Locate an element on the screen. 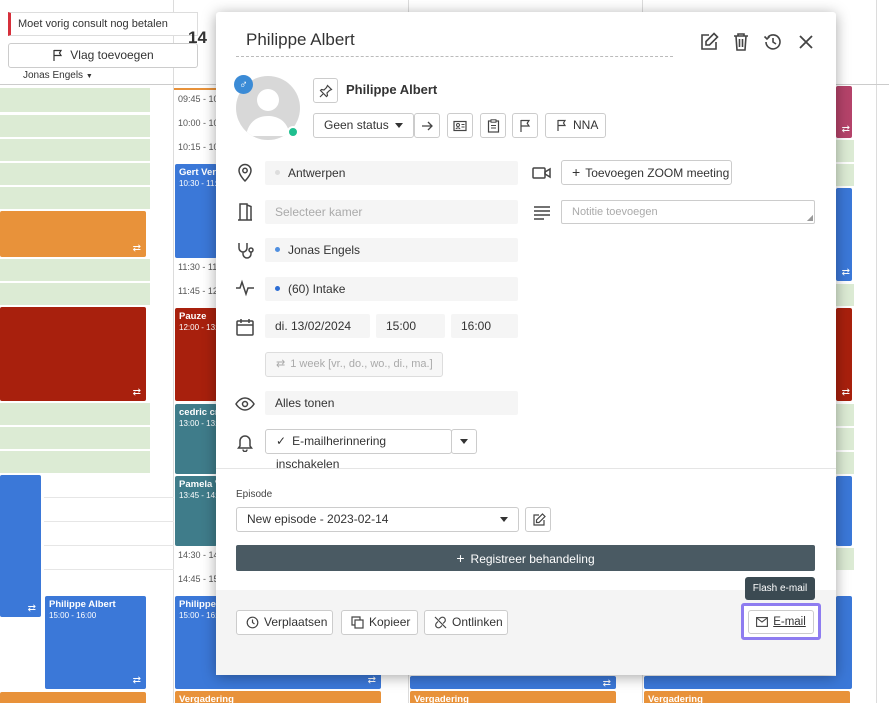  video-camera-icon is located at coordinates (542, 173).